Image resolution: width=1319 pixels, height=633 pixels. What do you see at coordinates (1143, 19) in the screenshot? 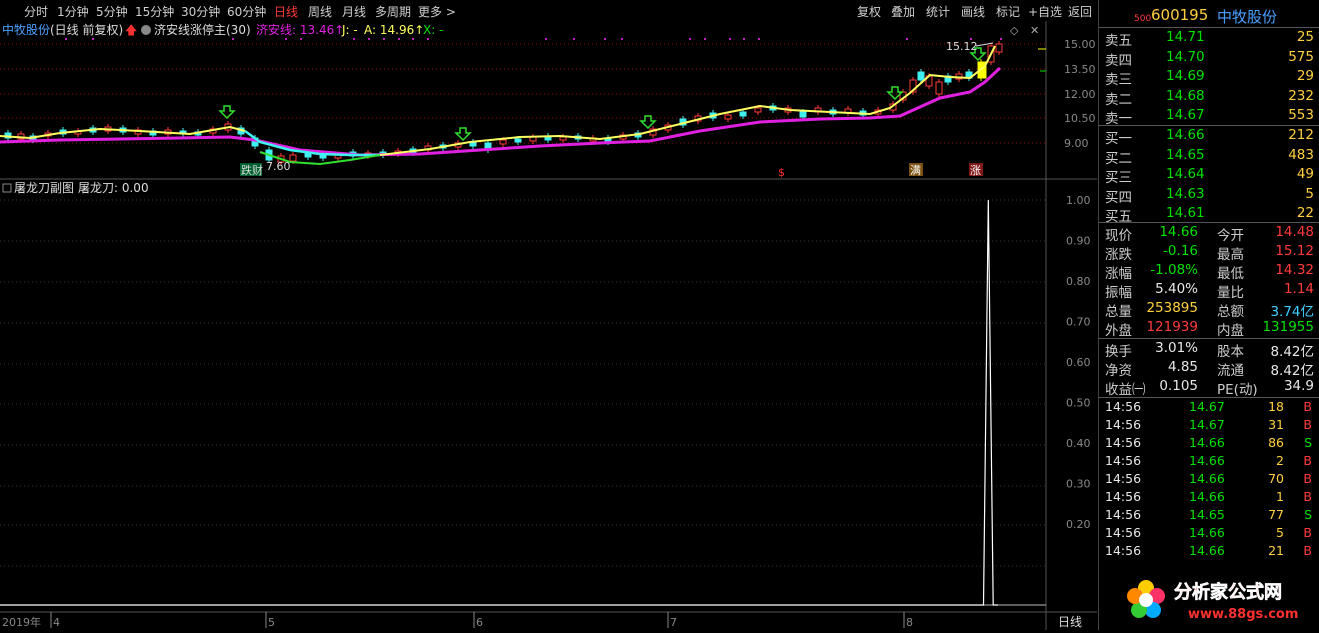
I see `market-code: 500` at bounding box center [1143, 19].